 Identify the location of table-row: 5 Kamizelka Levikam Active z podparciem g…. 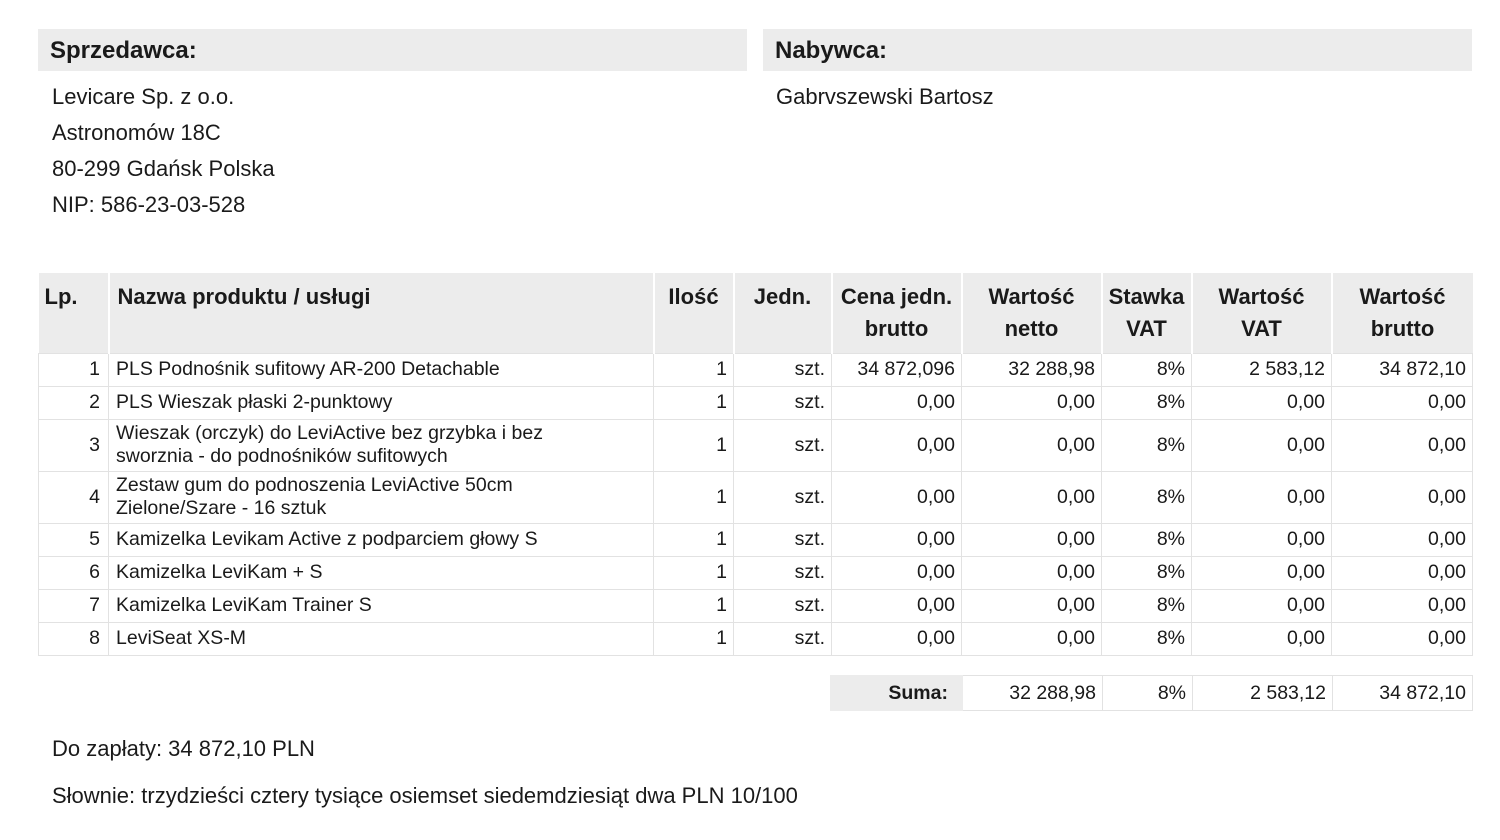
(755, 539).